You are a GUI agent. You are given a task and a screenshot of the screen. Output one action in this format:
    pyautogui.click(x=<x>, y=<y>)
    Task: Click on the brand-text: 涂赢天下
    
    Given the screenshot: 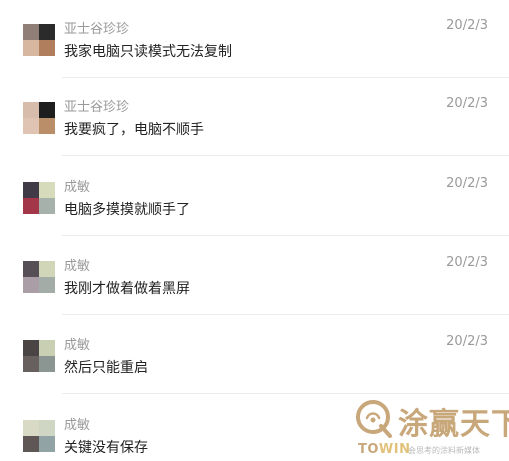 What is the action you would take?
    pyautogui.click(x=453, y=424)
    